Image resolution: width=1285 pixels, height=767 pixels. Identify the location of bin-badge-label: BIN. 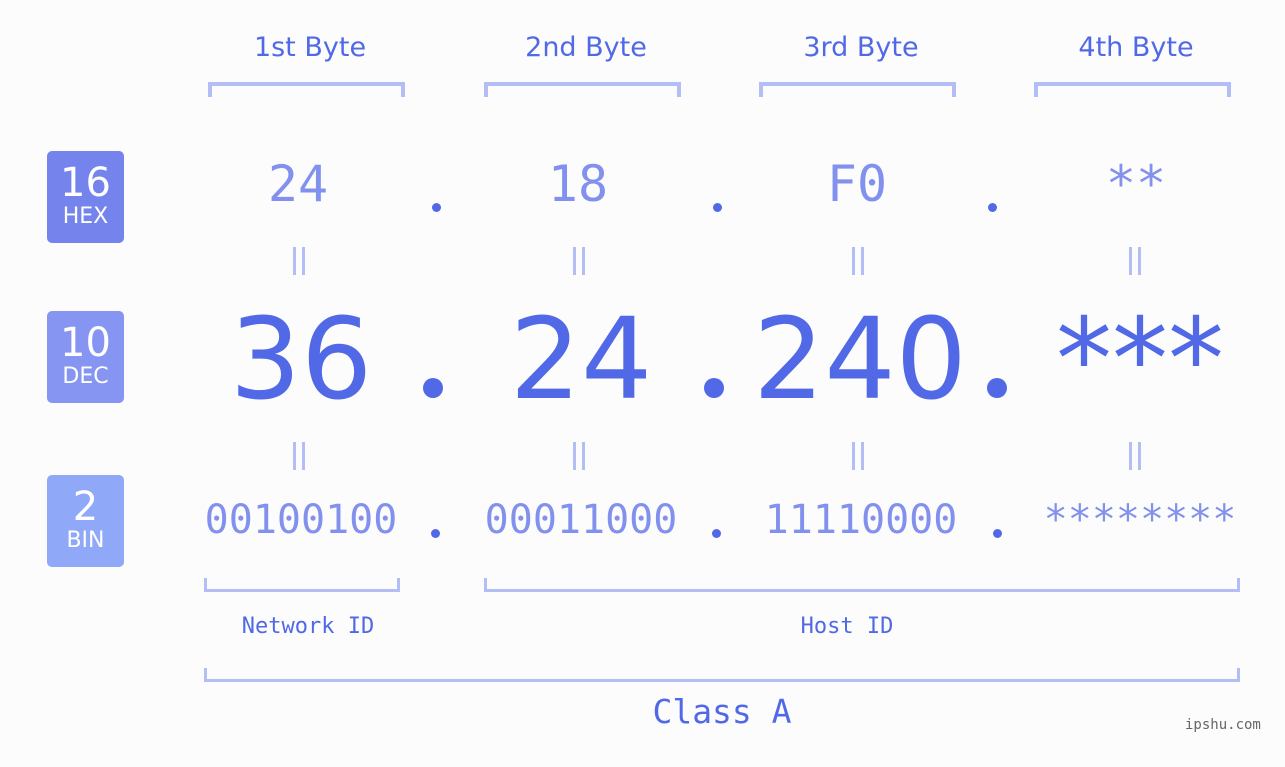
(85, 540).